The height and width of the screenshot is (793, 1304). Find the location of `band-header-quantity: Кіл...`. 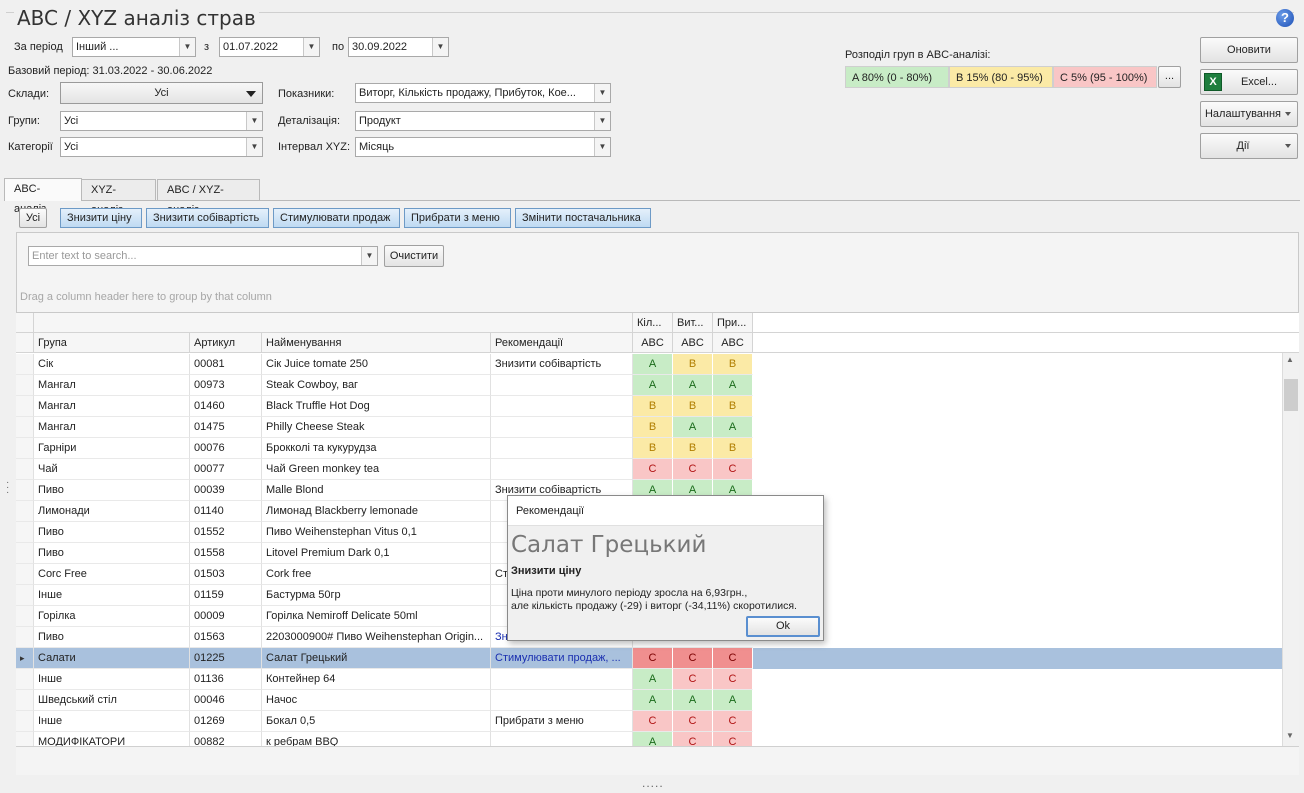

band-header-quantity: Кіл... is located at coordinates (653, 323).